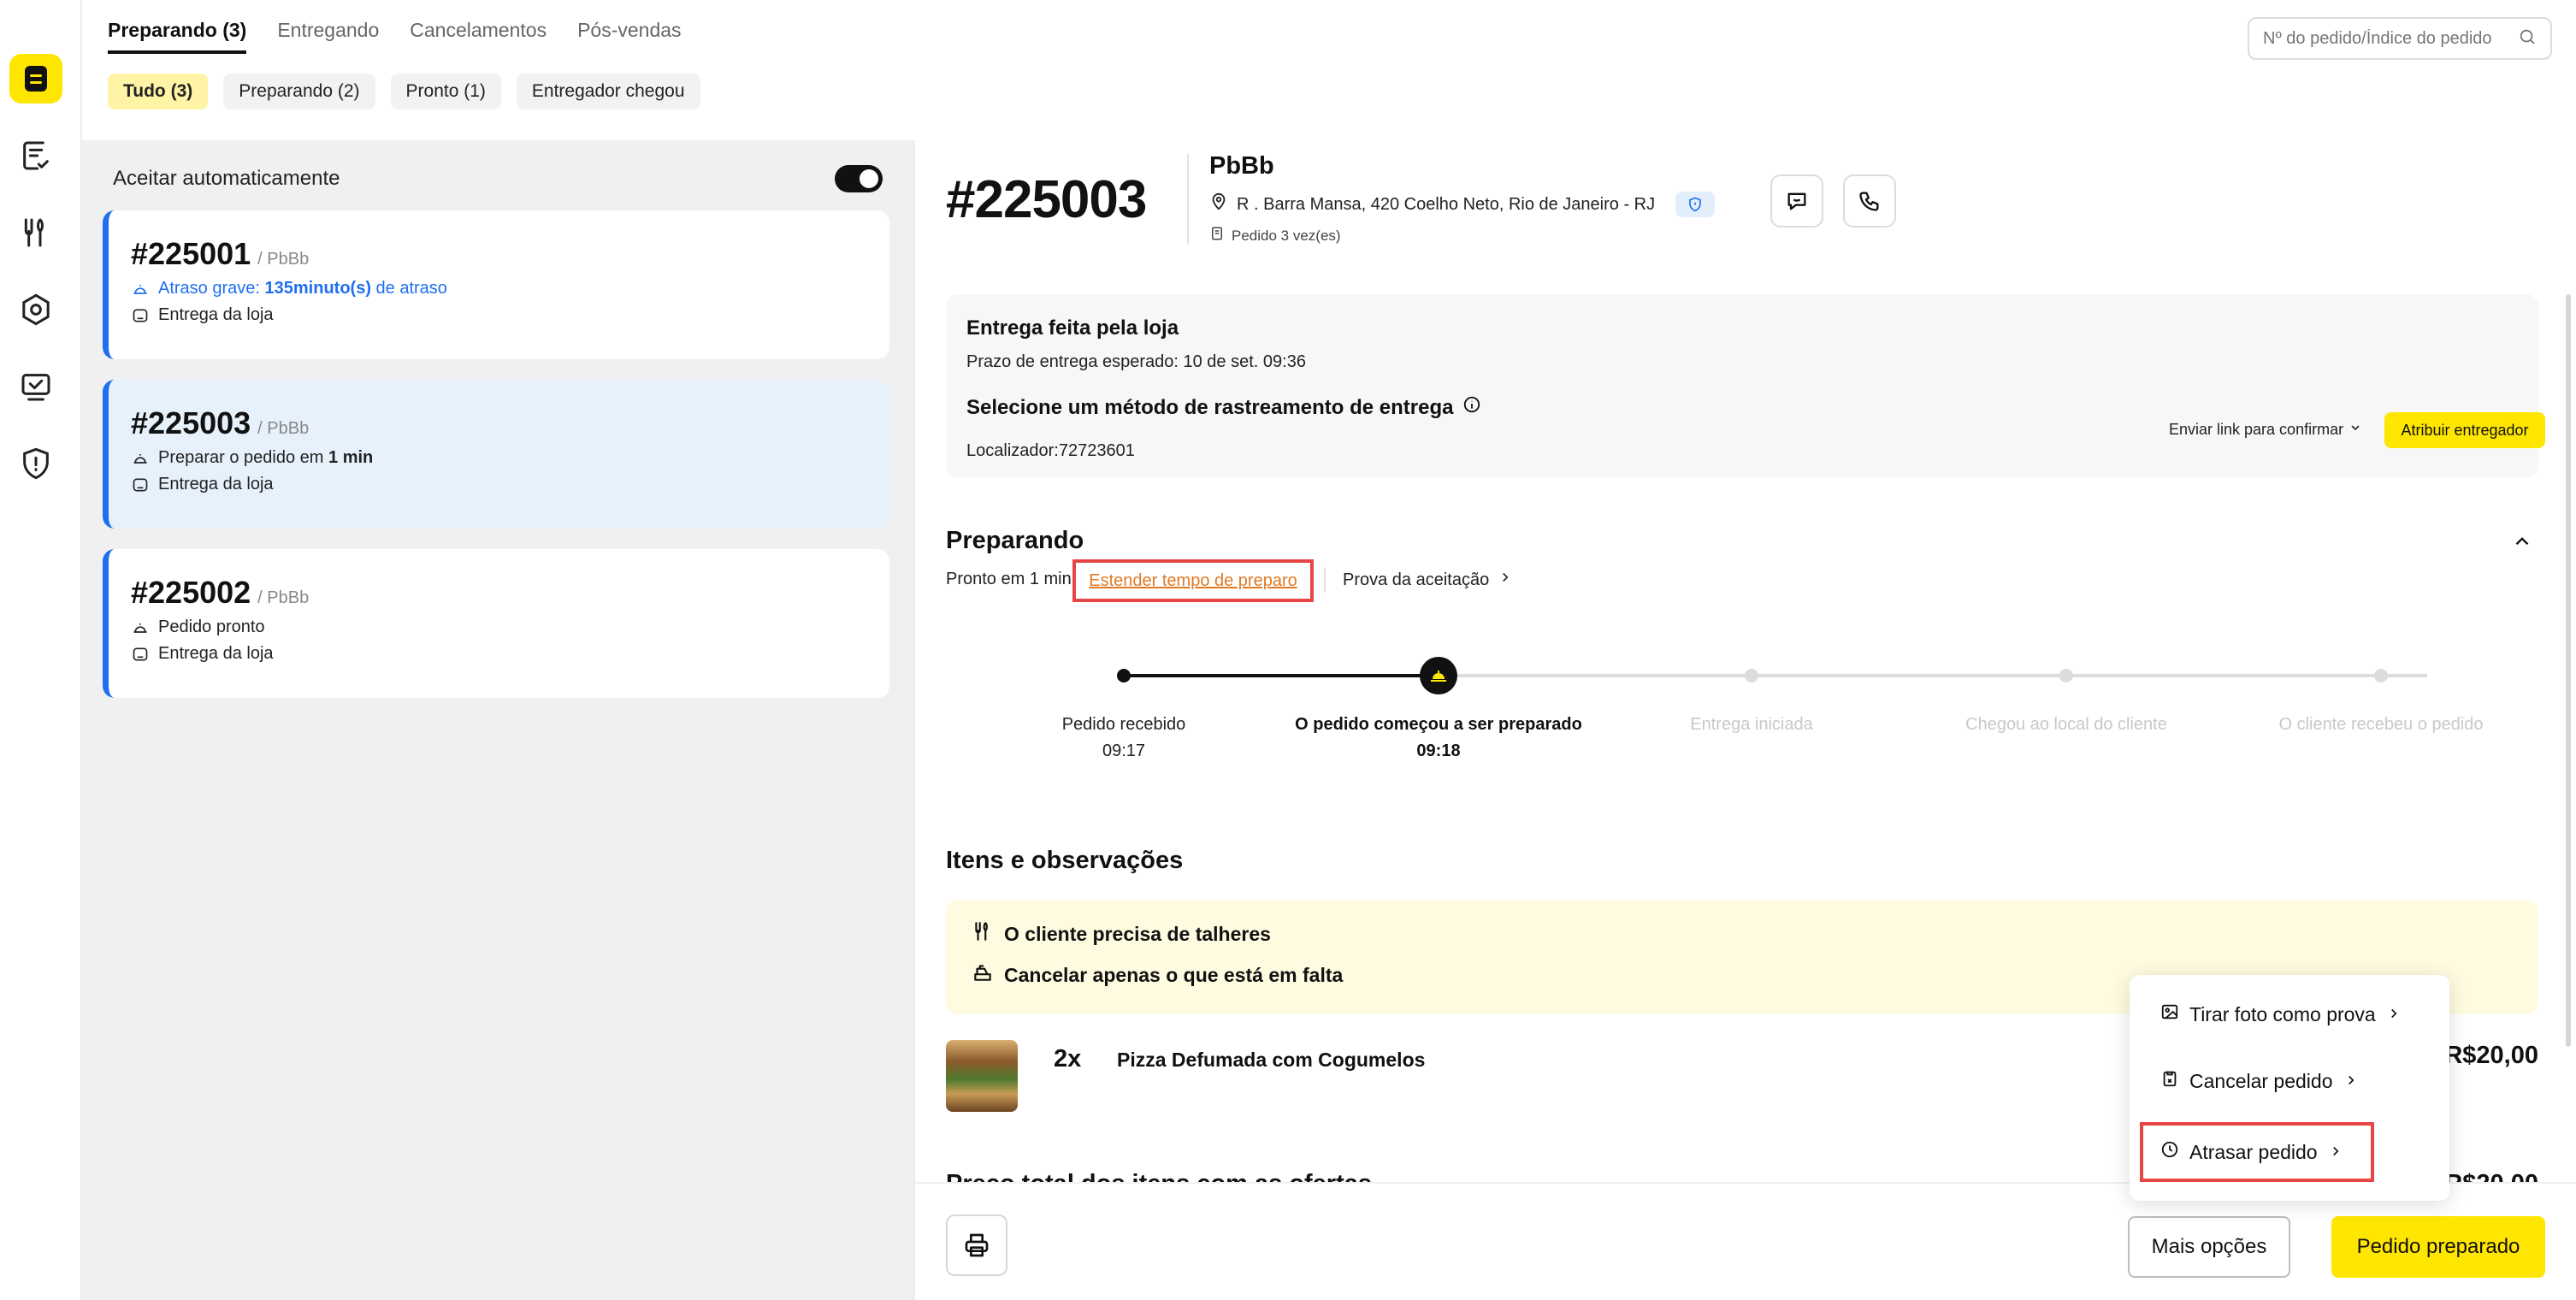 Image resolution: width=2576 pixels, height=1300 pixels. What do you see at coordinates (35, 78) in the screenshot?
I see `app-logo` at bounding box center [35, 78].